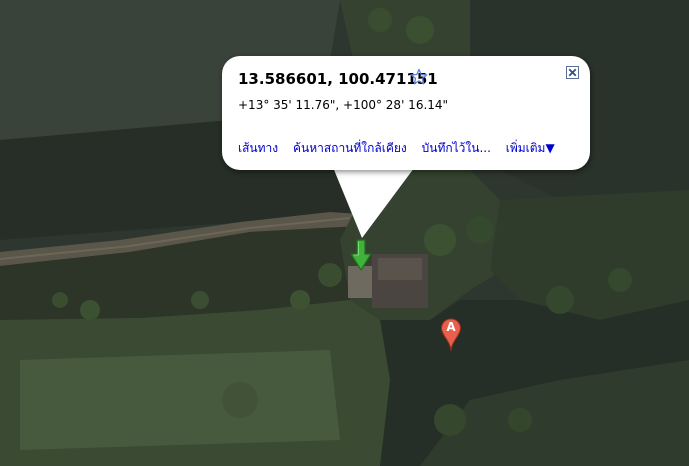 The width and height of the screenshot is (689, 466). I want to click on close-icon, so click(572, 72).